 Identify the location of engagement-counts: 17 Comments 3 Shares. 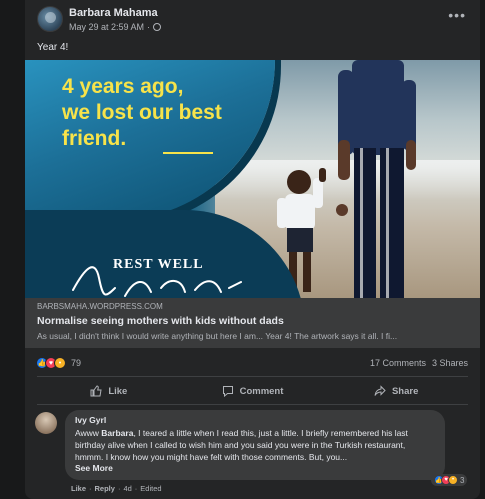
(419, 363).